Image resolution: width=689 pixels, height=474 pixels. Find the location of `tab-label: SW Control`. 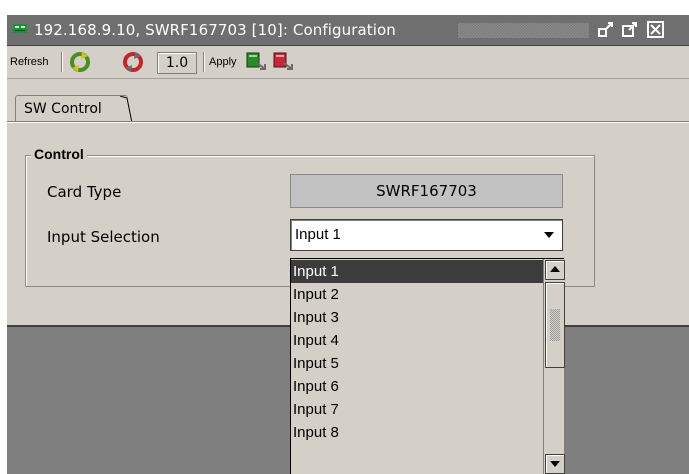

tab-label: SW Control is located at coordinates (63, 109).